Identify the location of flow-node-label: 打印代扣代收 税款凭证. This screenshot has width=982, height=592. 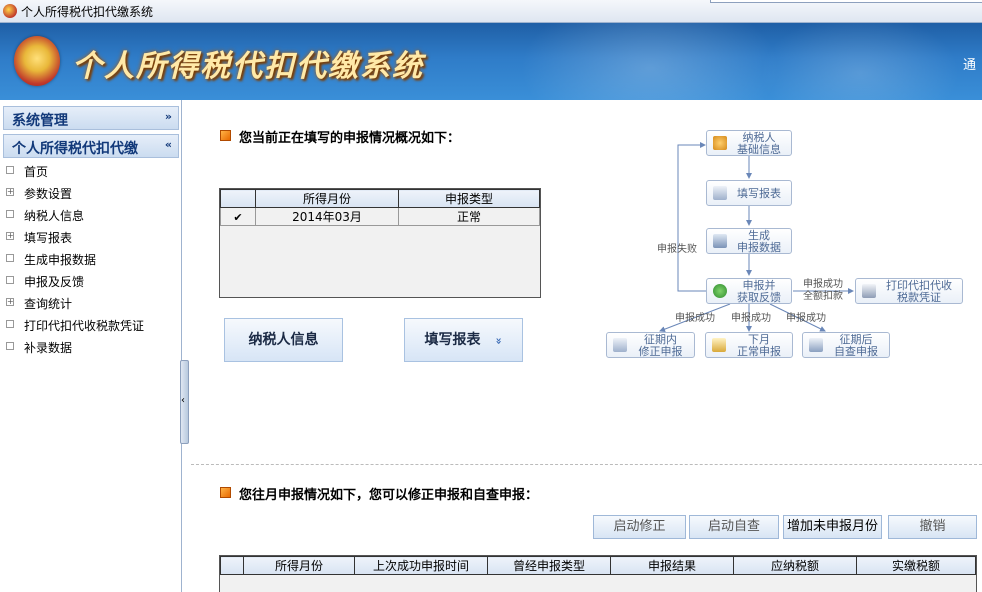
(919, 291).